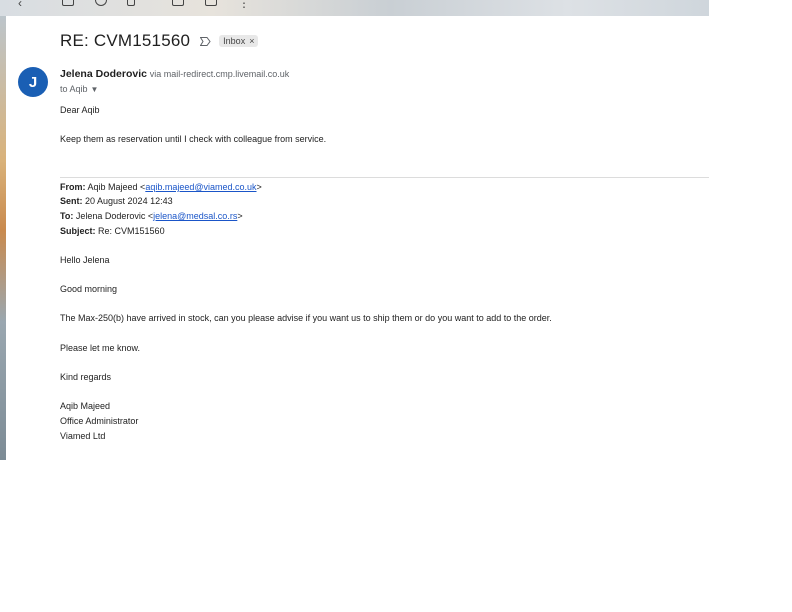 The width and height of the screenshot is (792, 612). I want to click on show-details-caret-icon: ▼, so click(95, 89).